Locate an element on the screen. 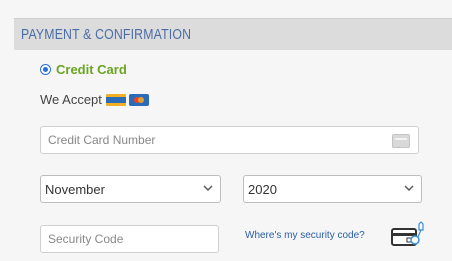 The image size is (452, 261). credit-card-label: Credit Card is located at coordinates (91, 69).